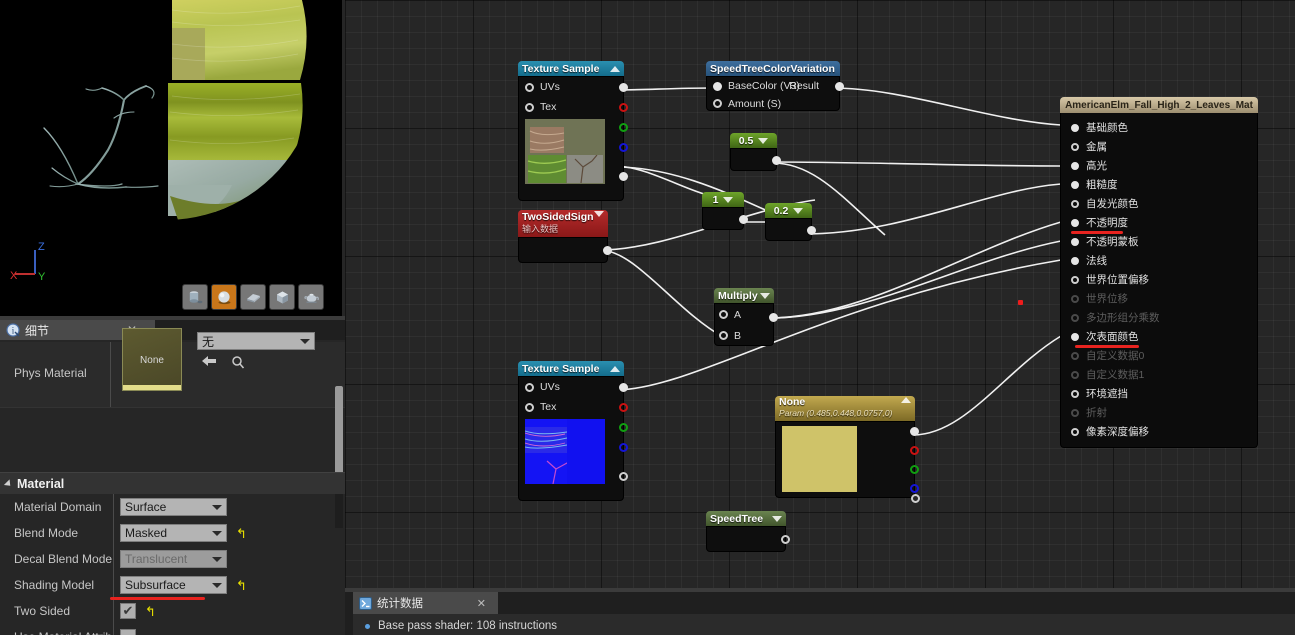 The height and width of the screenshot is (635, 1295). What do you see at coordinates (1159, 260) in the screenshot?
I see `pin-normal: 法线` at bounding box center [1159, 260].